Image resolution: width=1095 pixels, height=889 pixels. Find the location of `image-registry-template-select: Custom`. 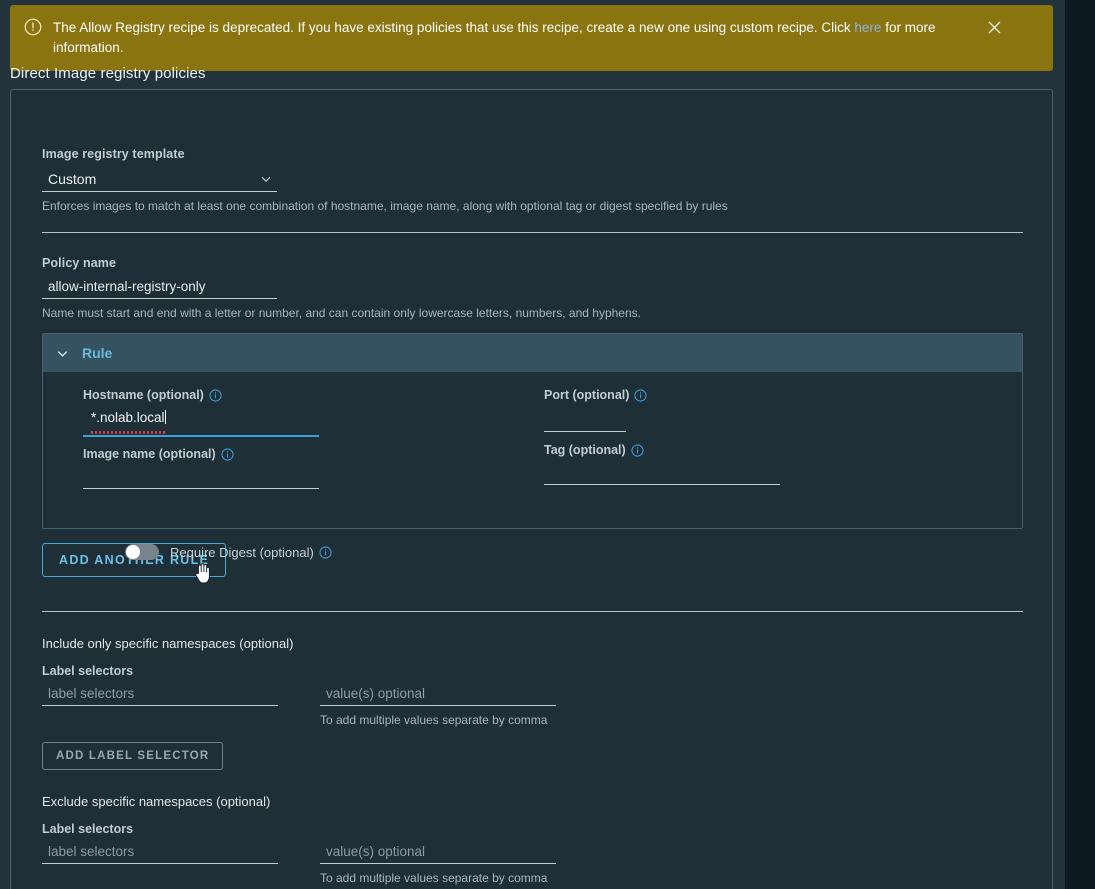

image-registry-template-select: Custom is located at coordinates (159, 180).